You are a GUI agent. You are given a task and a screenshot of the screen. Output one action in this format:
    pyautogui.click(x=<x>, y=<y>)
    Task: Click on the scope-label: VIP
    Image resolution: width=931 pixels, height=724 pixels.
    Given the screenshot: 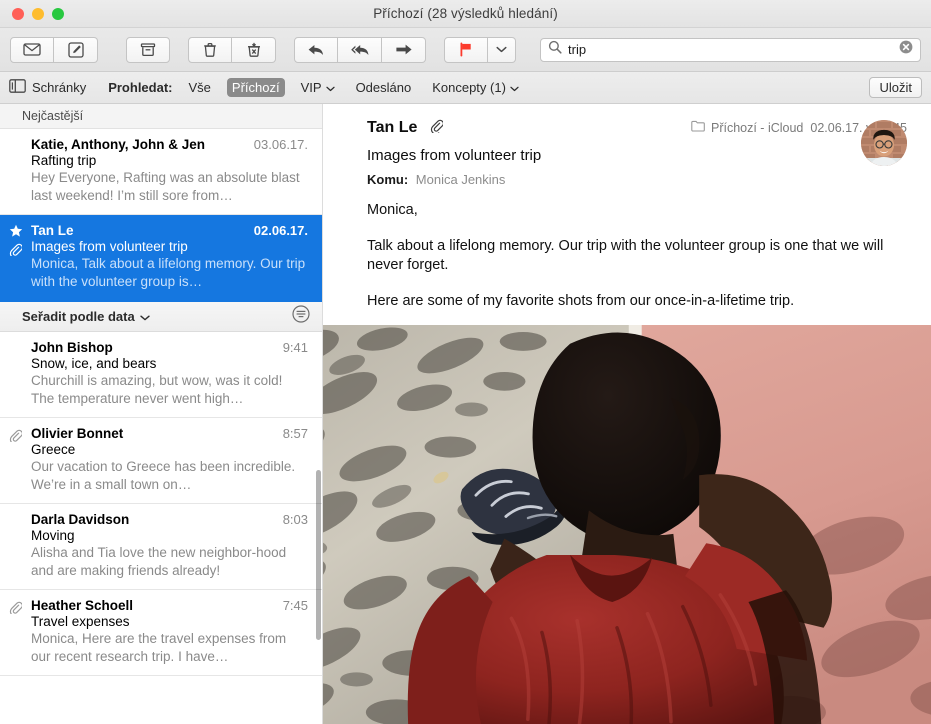 What is the action you would take?
    pyautogui.click(x=311, y=87)
    